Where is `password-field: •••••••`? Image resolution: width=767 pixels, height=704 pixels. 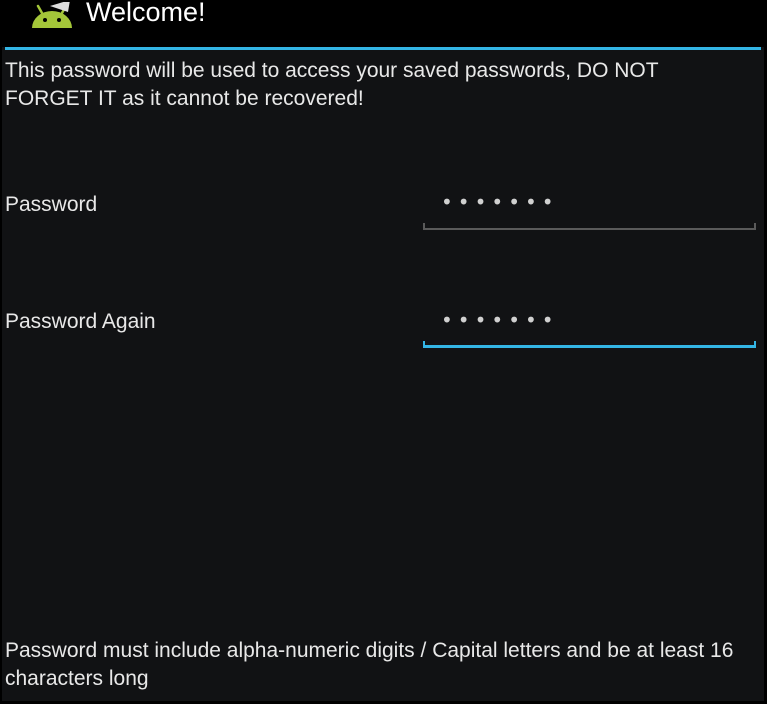
password-field: ••••••• is located at coordinates (589, 210).